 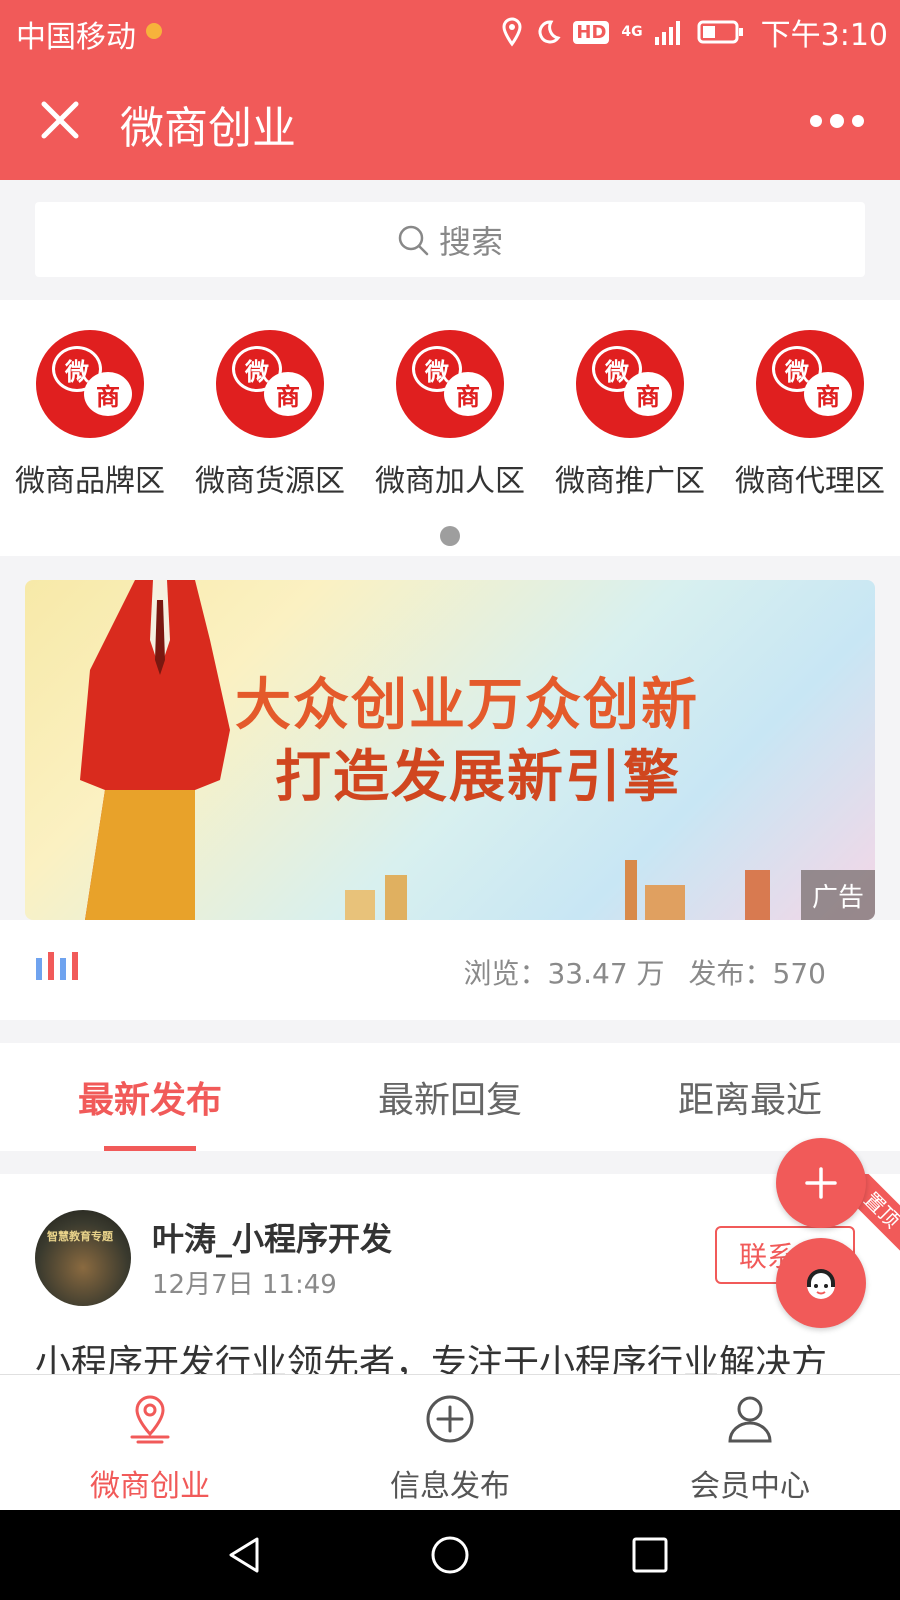 I want to click on search-section: 搜索, so click(x=450, y=240).